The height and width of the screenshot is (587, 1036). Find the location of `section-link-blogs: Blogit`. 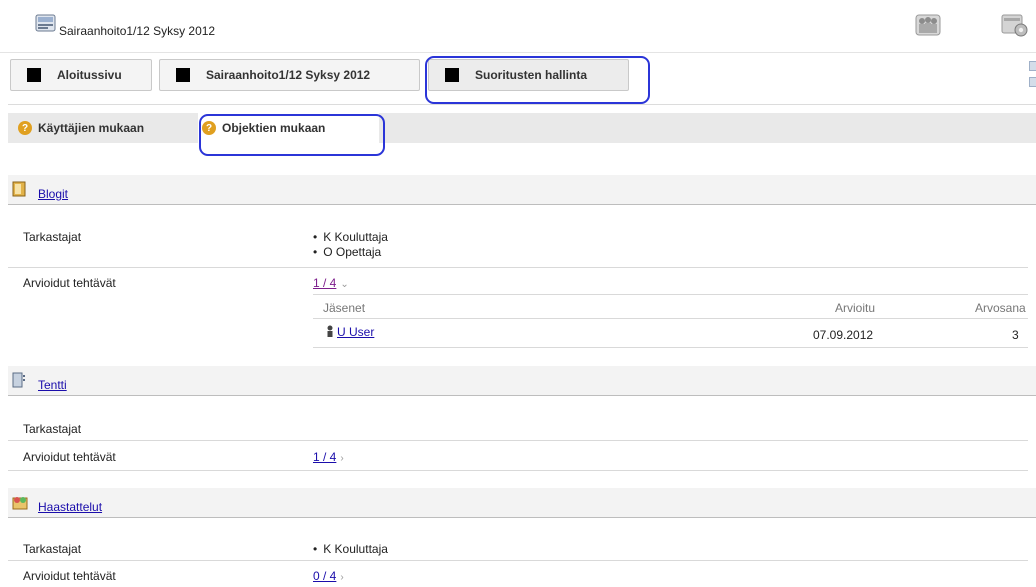

section-link-blogs: Blogit is located at coordinates (53, 194).